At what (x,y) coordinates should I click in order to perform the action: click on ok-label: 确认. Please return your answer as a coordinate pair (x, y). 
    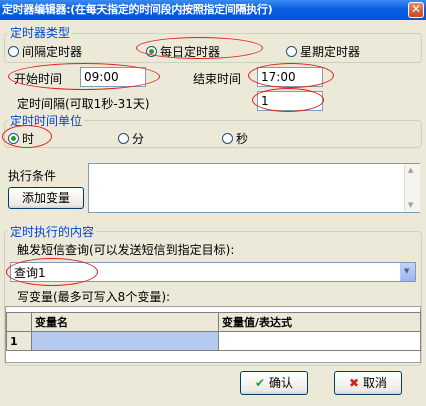
    Looking at the image, I should click on (280, 383).